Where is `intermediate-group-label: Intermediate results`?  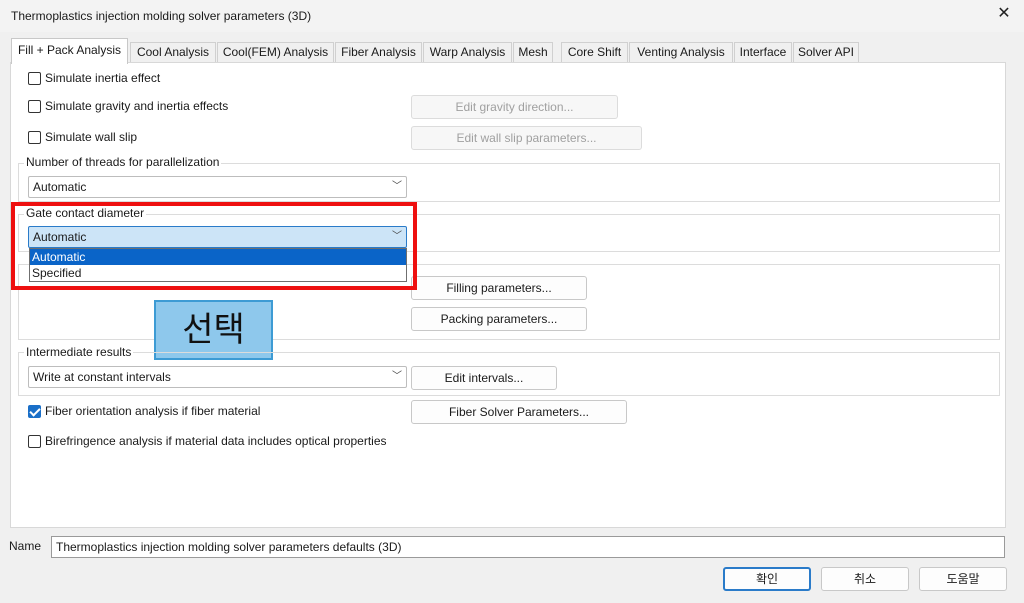 intermediate-group-label: Intermediate results is located at coordinates (79, 352).